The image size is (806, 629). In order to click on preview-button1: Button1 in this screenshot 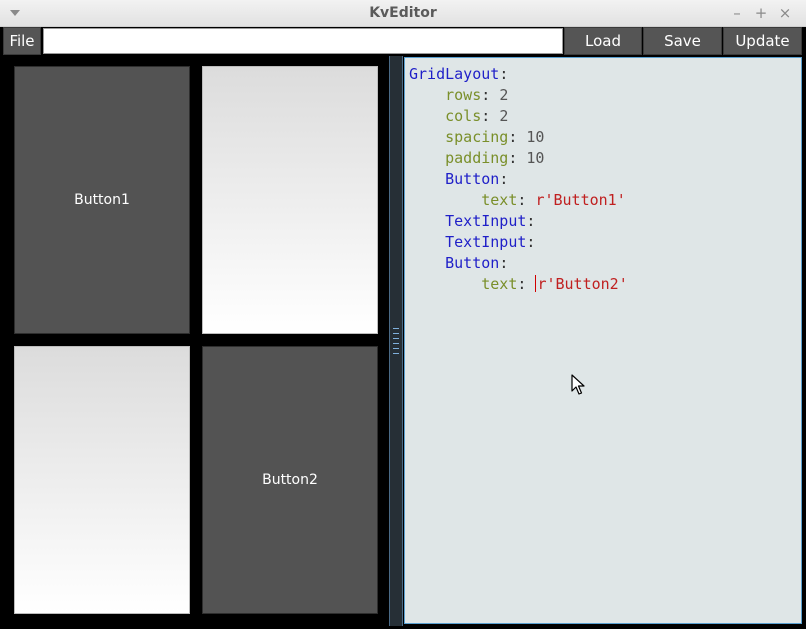, I will do `click(102, 200)`.